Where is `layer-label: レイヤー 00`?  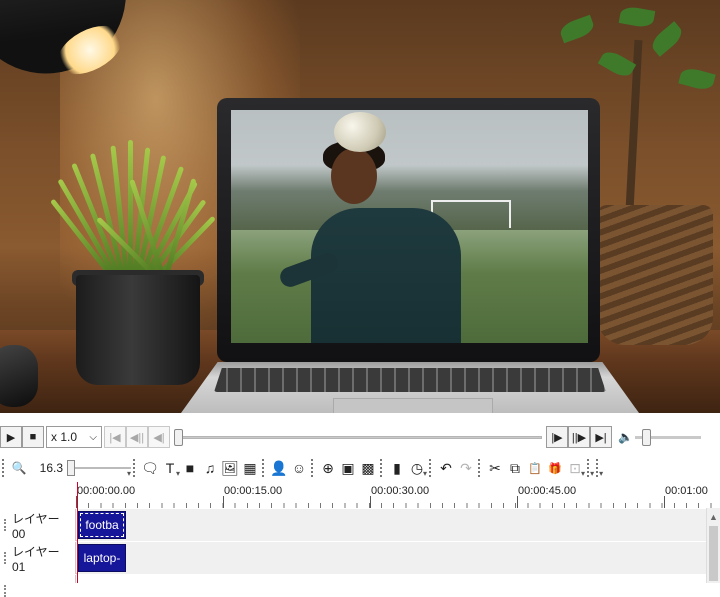 layer-label: レイヤー 00 is located at coordinates (38, 525).